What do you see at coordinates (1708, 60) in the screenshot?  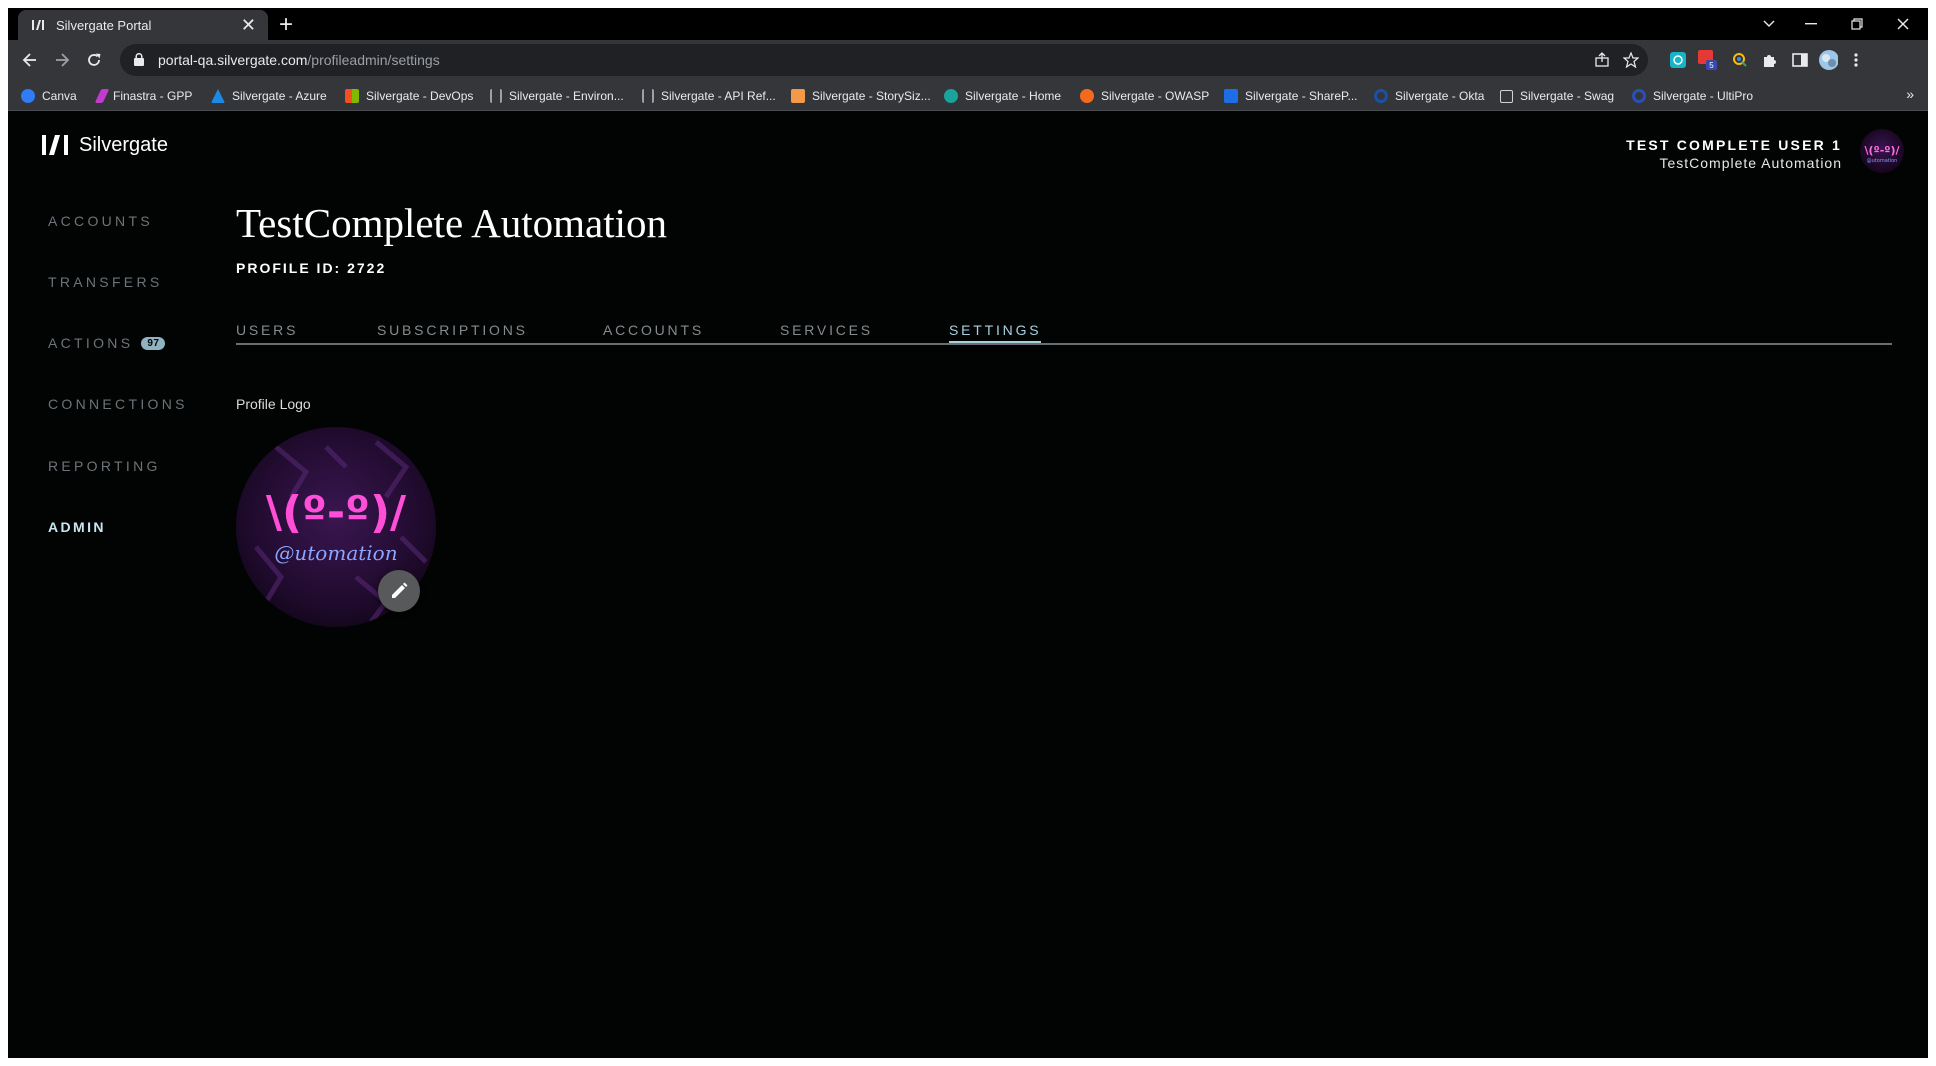 I see `extension-calendar-icon: 5` at bounding box center [1708, 60].